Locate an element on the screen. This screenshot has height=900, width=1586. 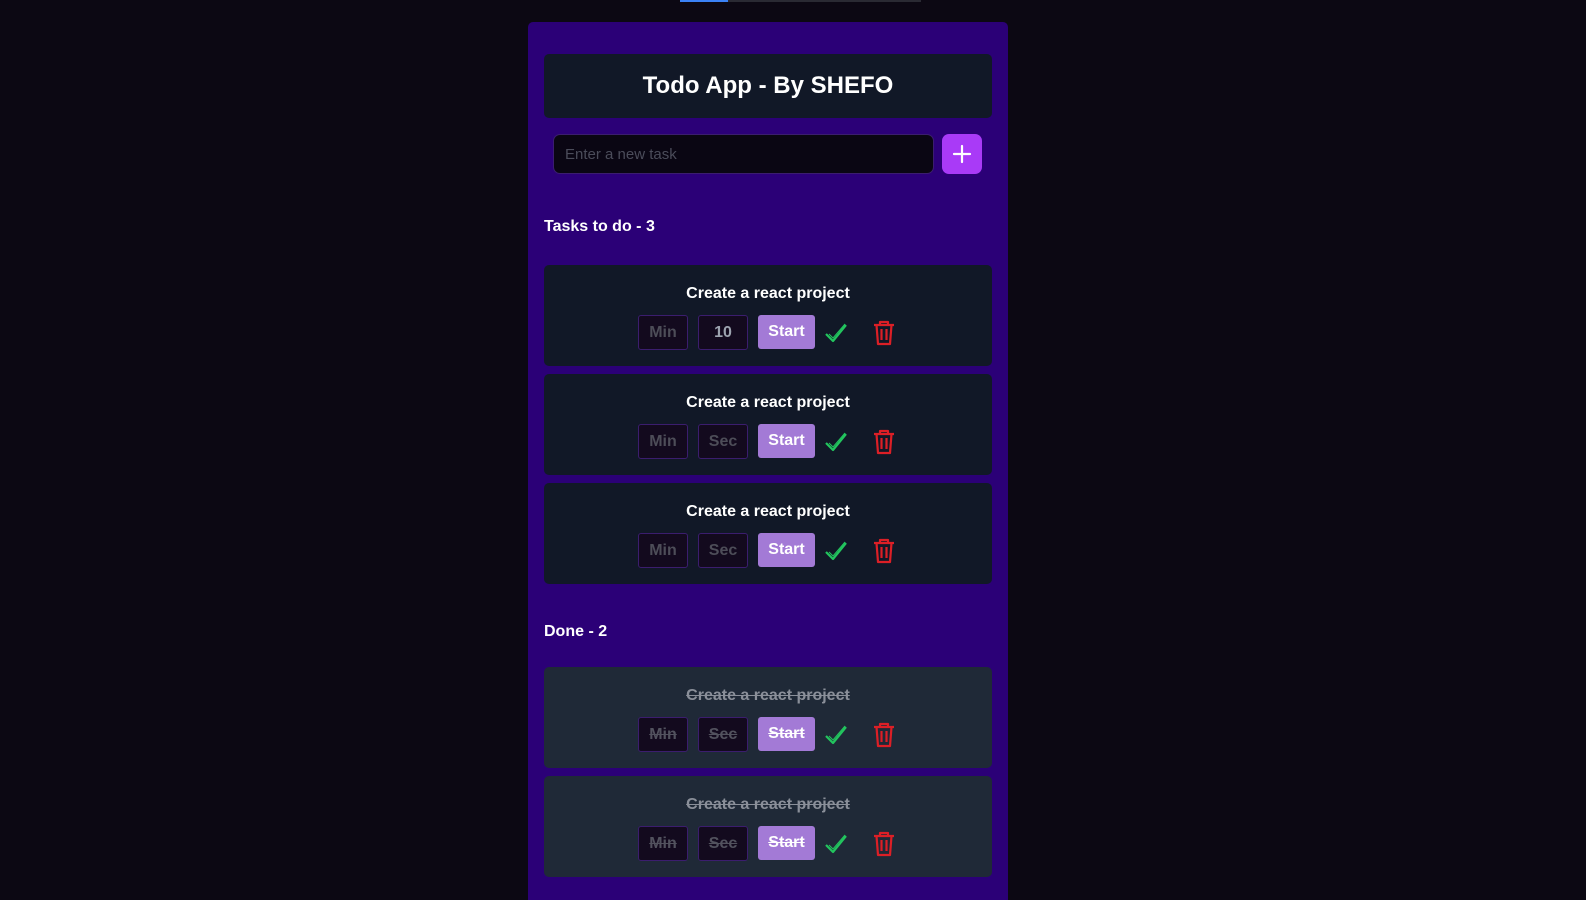
plus-icon is located at coordinates (962, 154).